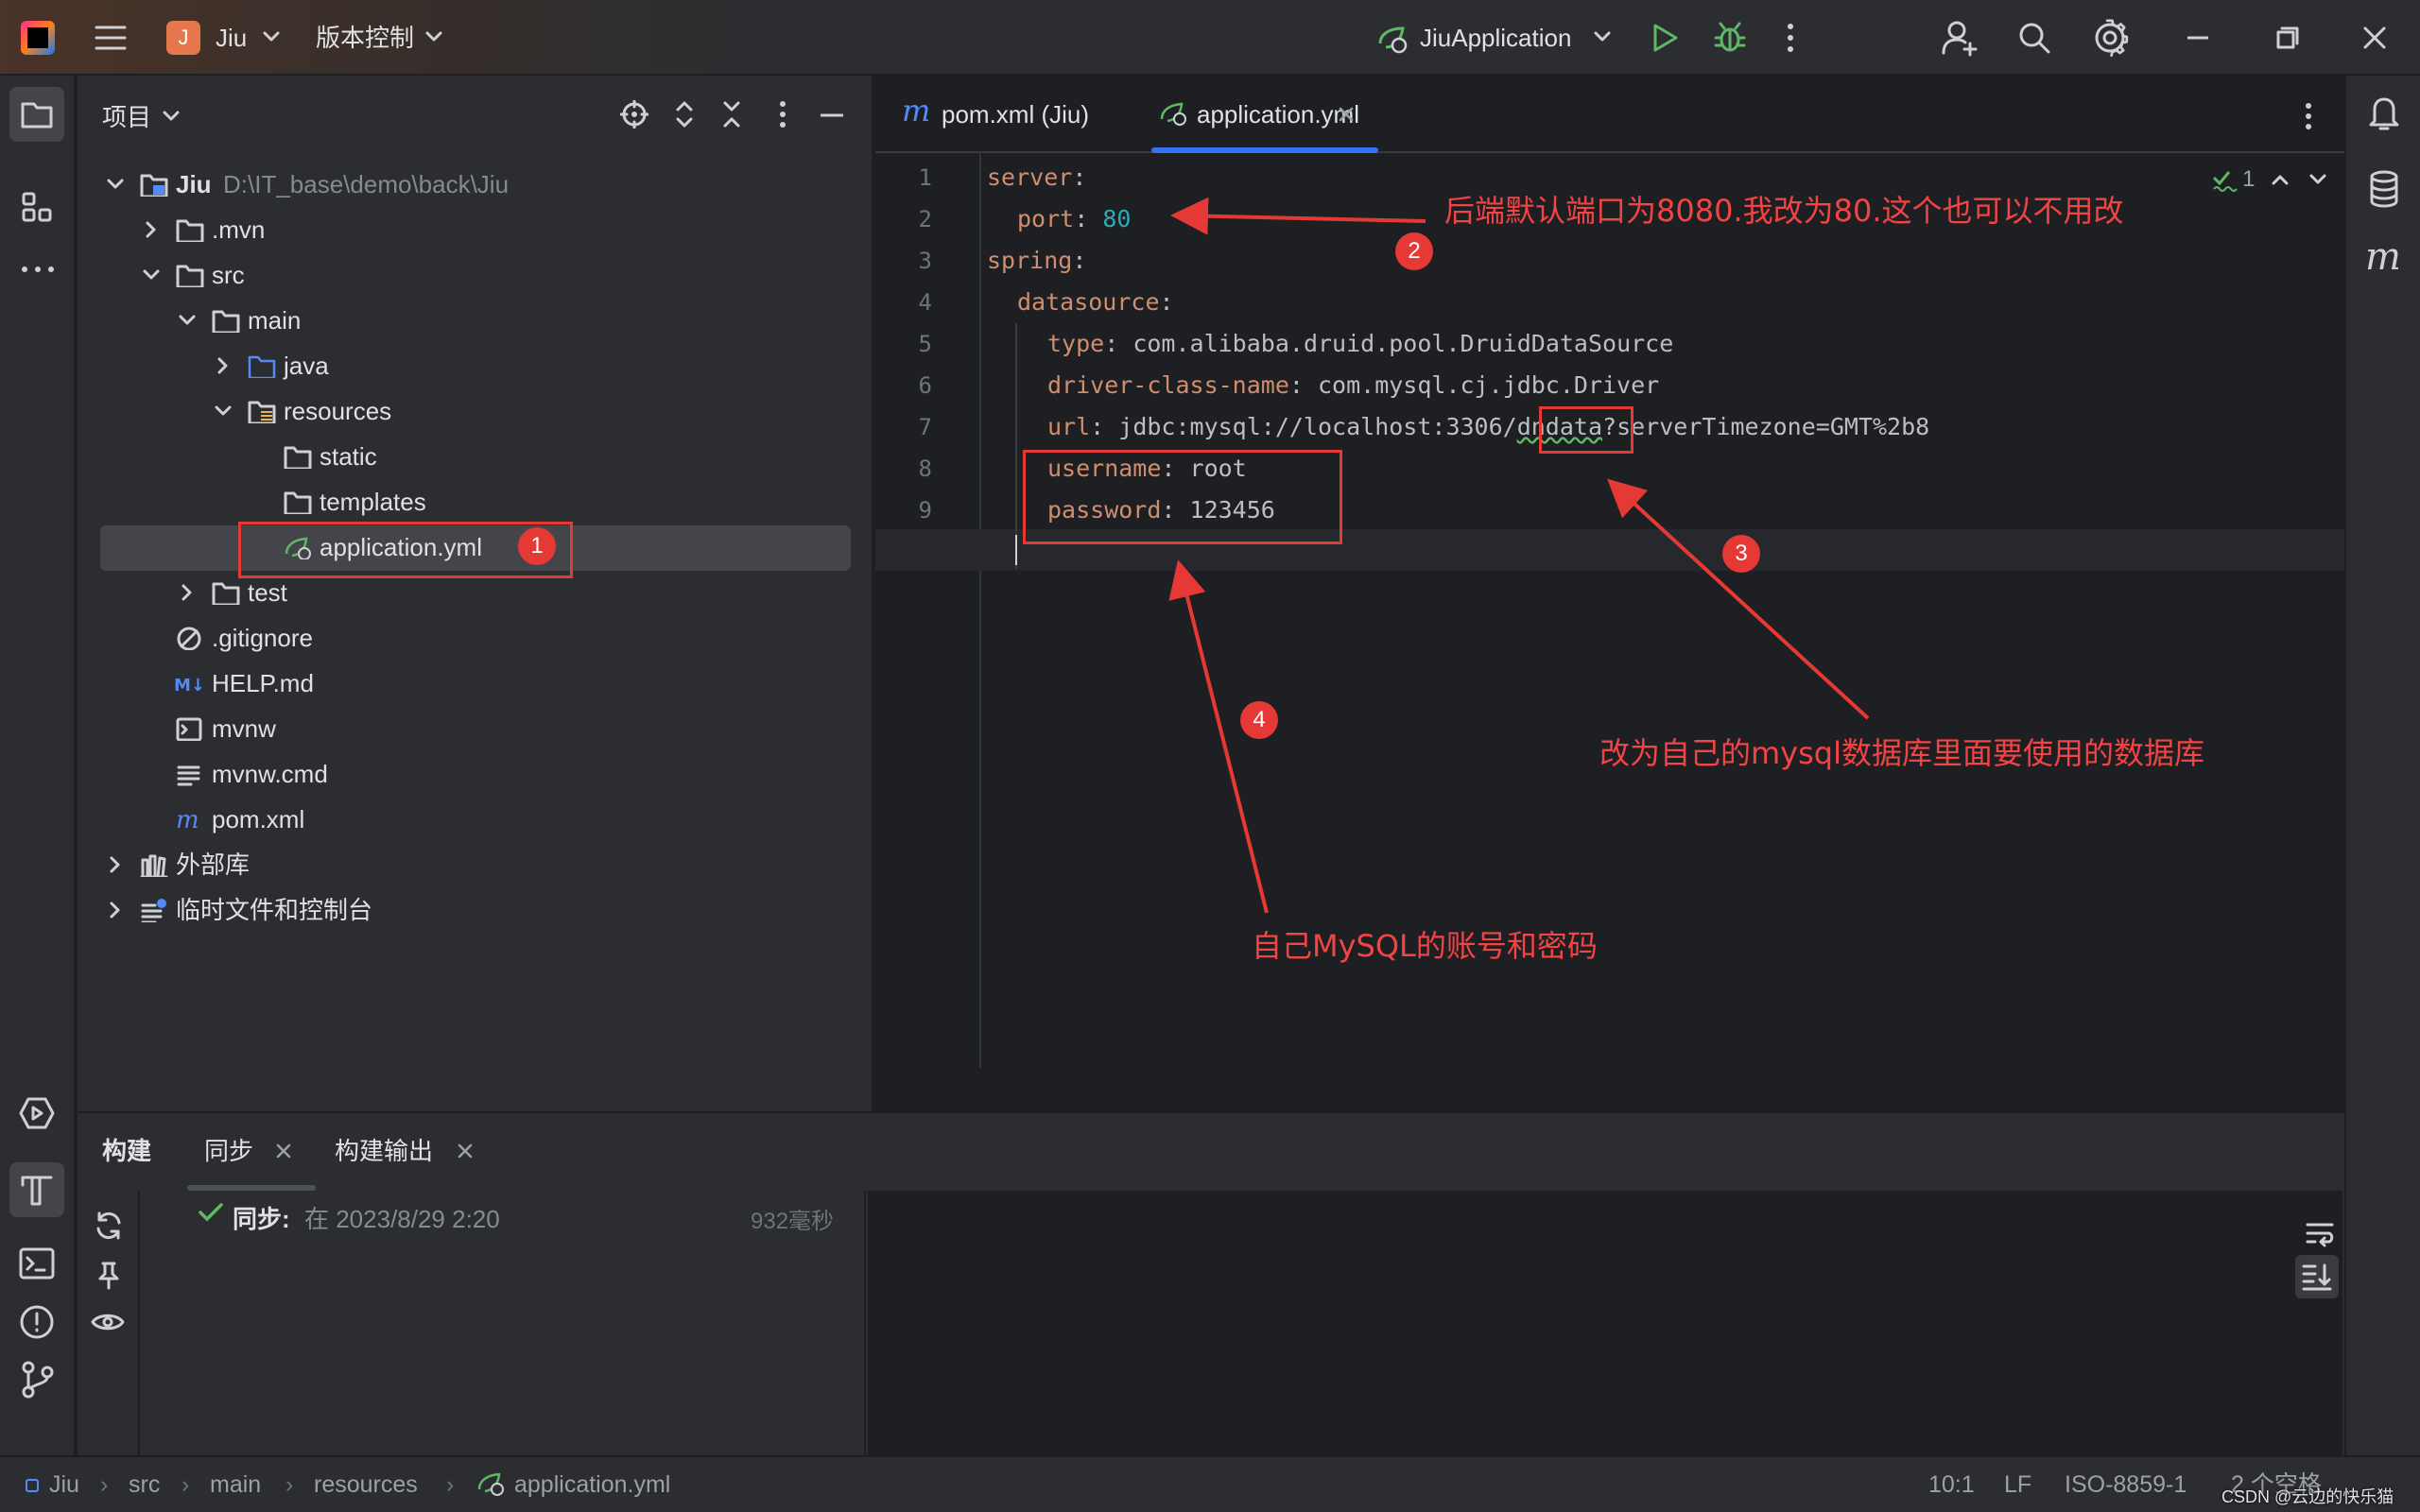 Image resolution: width=2420 pixels, height=1512 pixels. What do you see at coordinates (1264, 114) in the screenshot?
I see `tab-application-yml: application.yml` at bounding box center [1264, 114].